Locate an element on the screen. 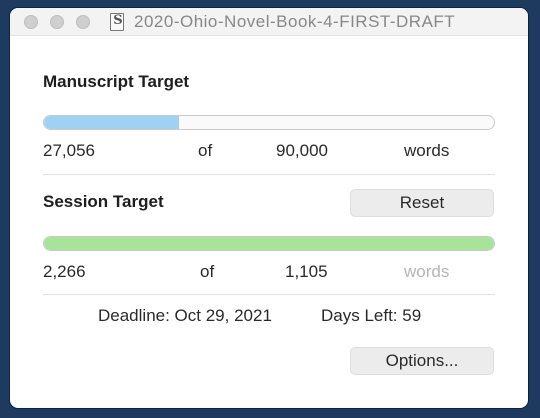 The height and width of the screenshot is (418, 540). manuscript-progress-fill is located at coordinates (111, 122).